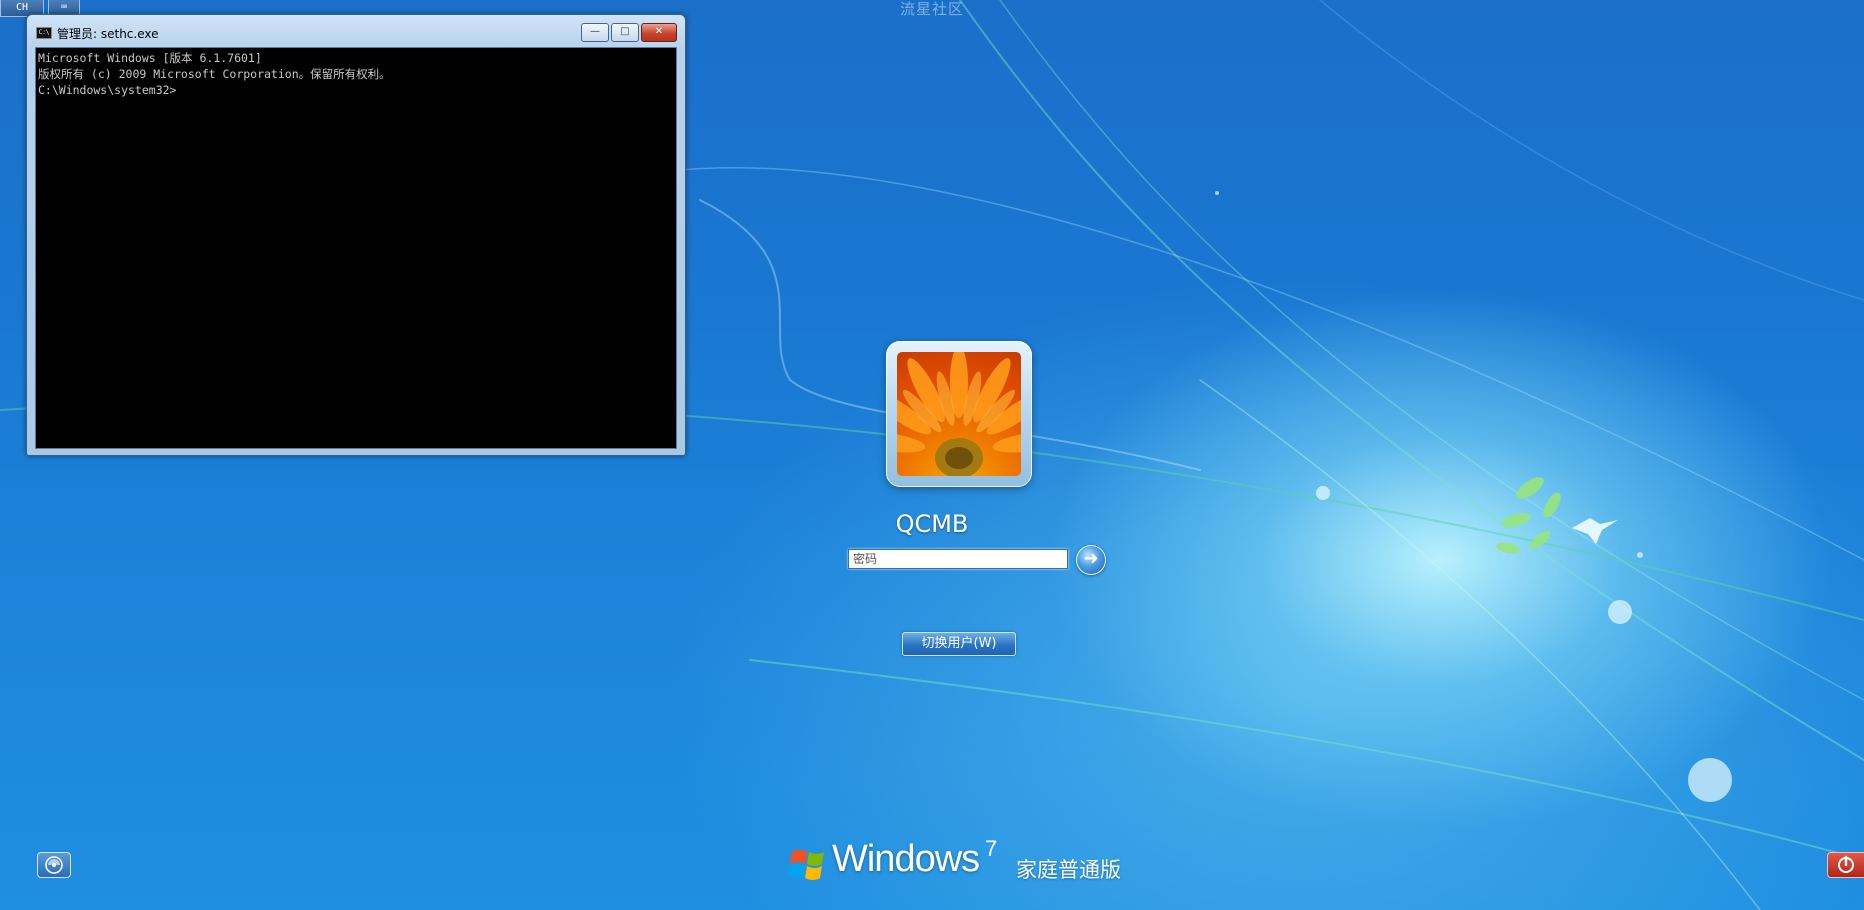 The width and height of the screenshot is (1864, 910). I want to click on close-button: ✕, so click(659, 32).